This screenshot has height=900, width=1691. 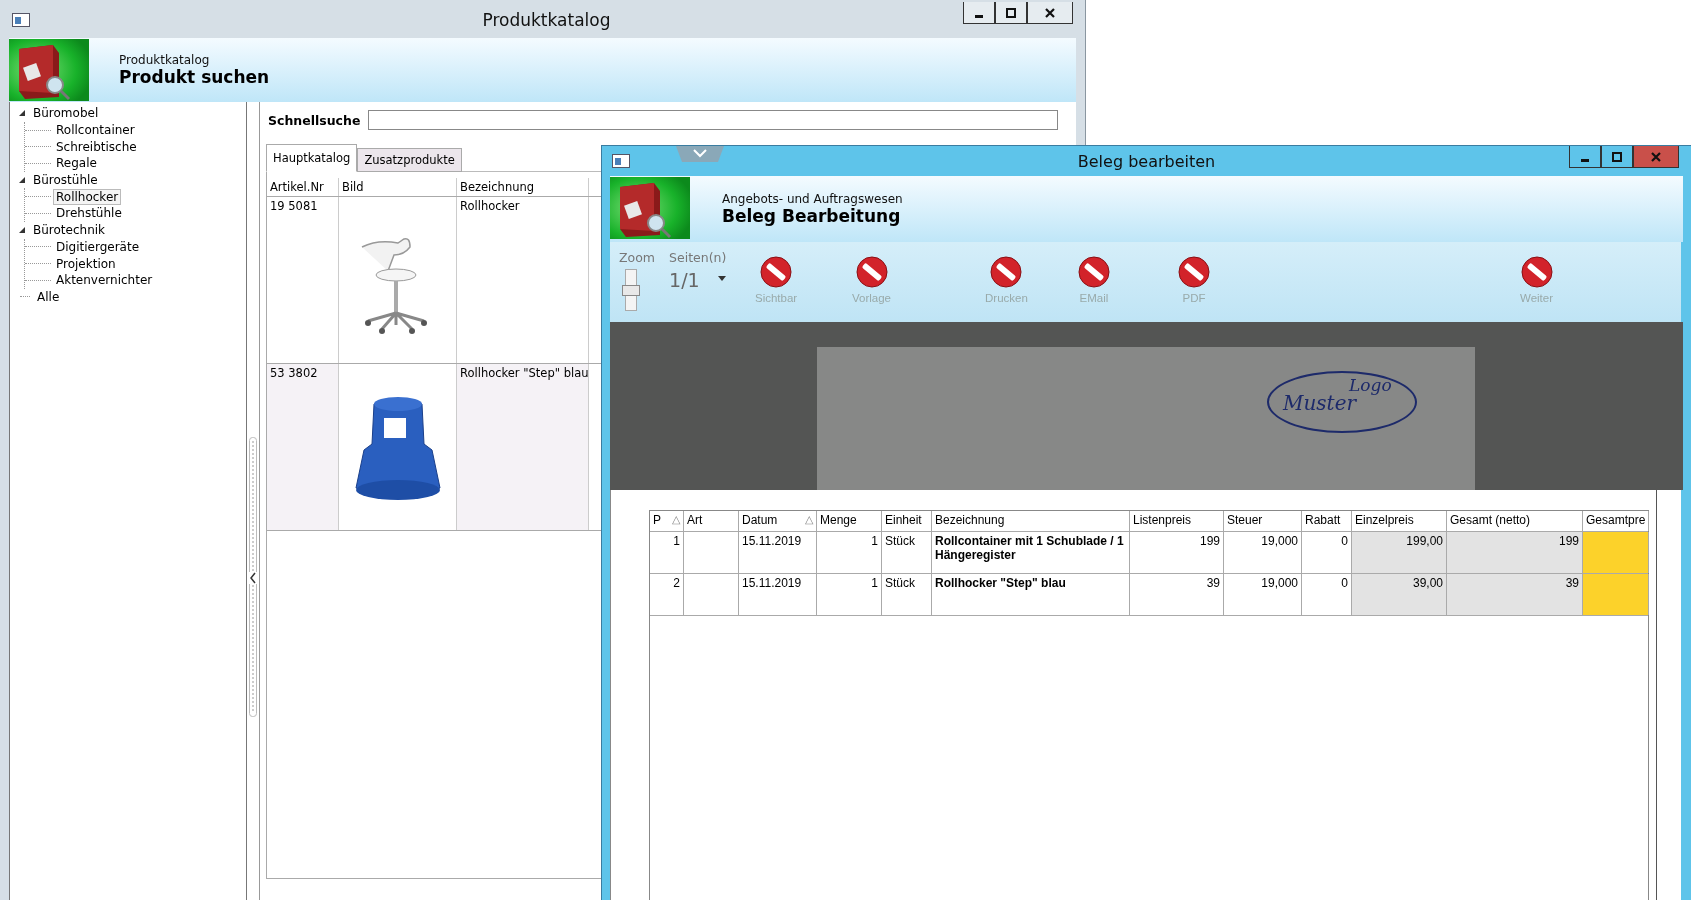 I want to click on column-header: P, so click(x=657, y=521).